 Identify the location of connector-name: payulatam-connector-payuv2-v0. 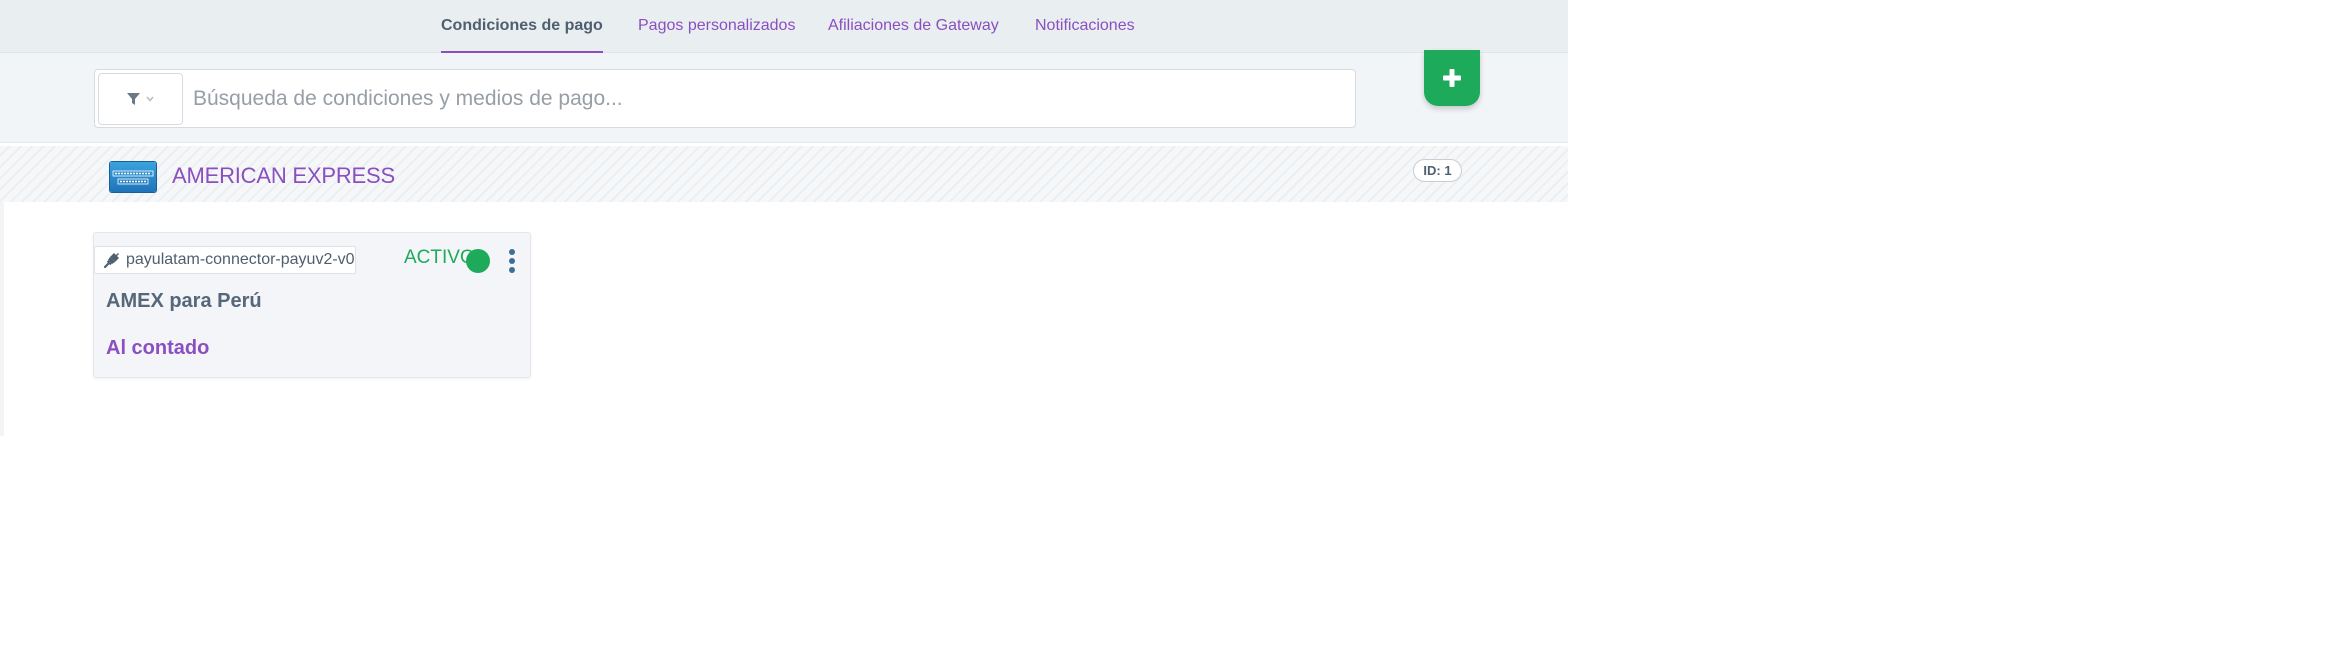
(240, 259).